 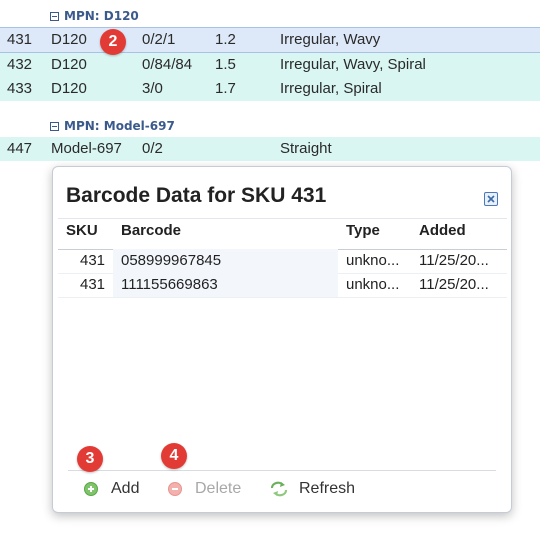 I want to click on column-header-added: Added, so click(x=442, y=230).